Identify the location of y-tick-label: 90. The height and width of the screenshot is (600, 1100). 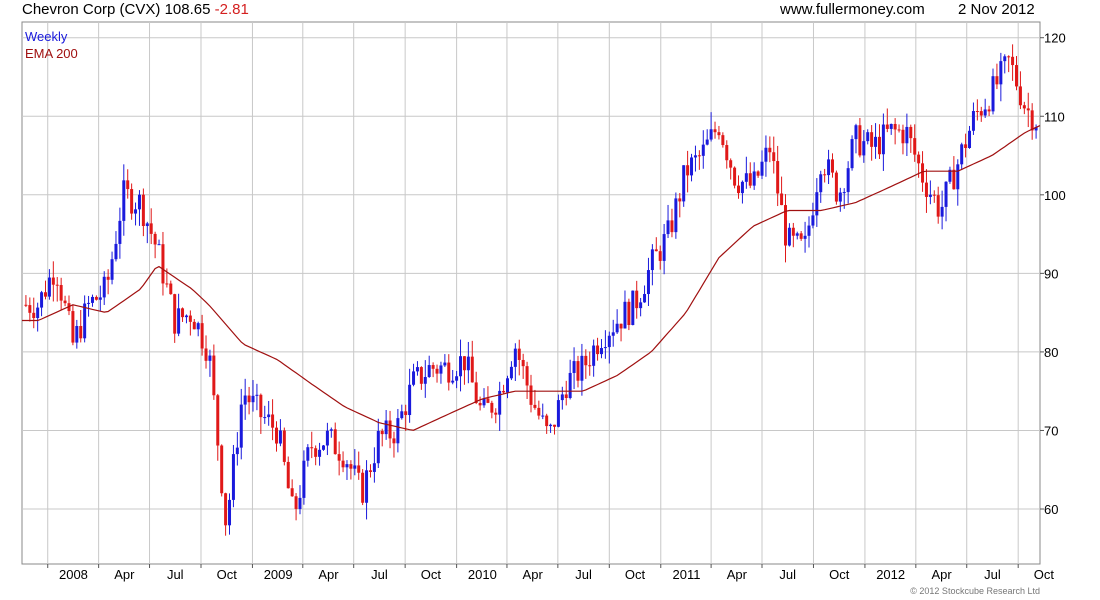
(1051, 273).